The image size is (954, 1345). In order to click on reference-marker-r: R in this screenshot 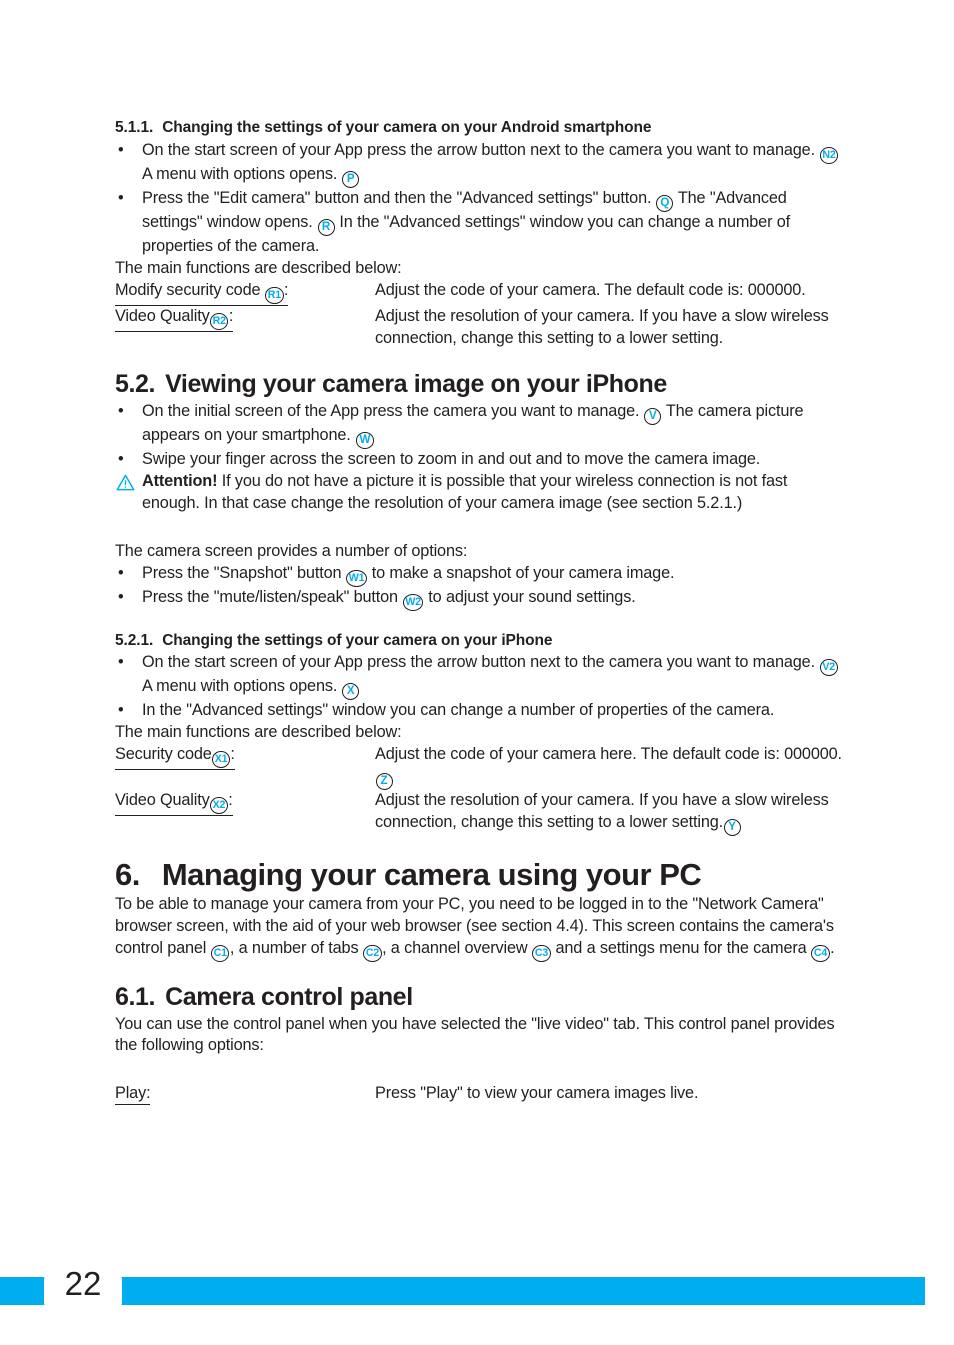, I will do `click(326, 227)`.